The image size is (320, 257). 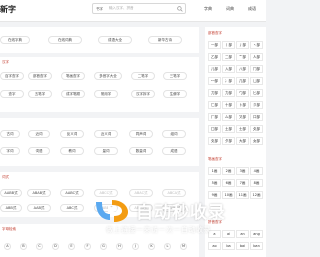 What do you see at coordinates (65, 40) in the screenshot?
I see `quick-link: 在线词典` at bounding box center [65, 40].